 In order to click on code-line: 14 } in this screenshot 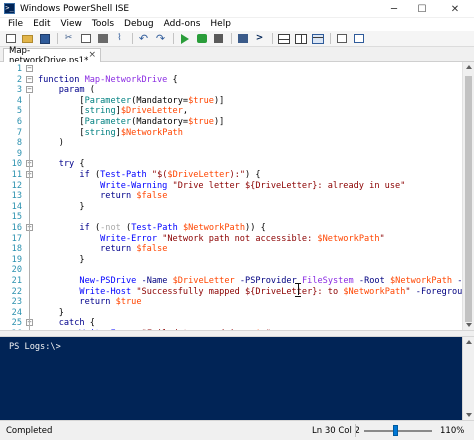, I will do `click(237, 207)`.